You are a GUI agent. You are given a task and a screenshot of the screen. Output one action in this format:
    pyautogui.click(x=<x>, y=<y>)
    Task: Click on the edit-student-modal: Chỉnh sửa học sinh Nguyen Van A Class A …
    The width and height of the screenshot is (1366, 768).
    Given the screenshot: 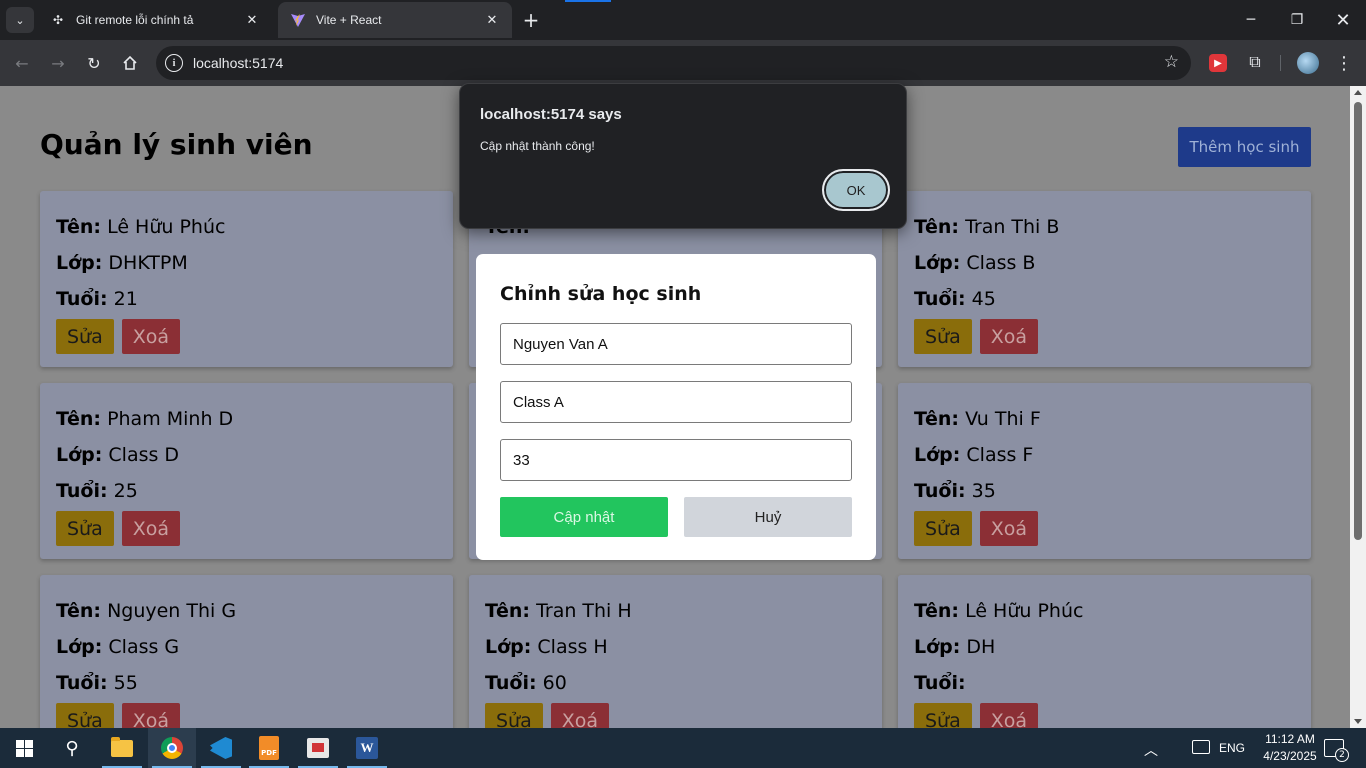 What is the action you would take?
    pyautogui.click(x=676, y=407)
    